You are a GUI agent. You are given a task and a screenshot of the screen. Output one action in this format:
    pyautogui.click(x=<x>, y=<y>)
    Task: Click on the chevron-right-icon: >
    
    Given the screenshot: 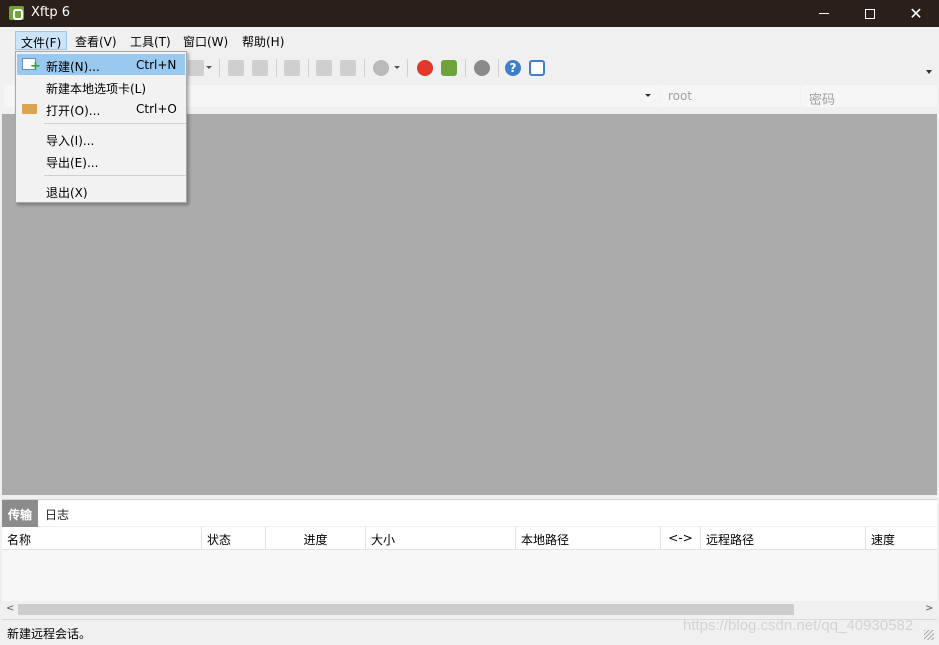 What is the action you would take?
    pyautogui.click(x=929, y=608)
    